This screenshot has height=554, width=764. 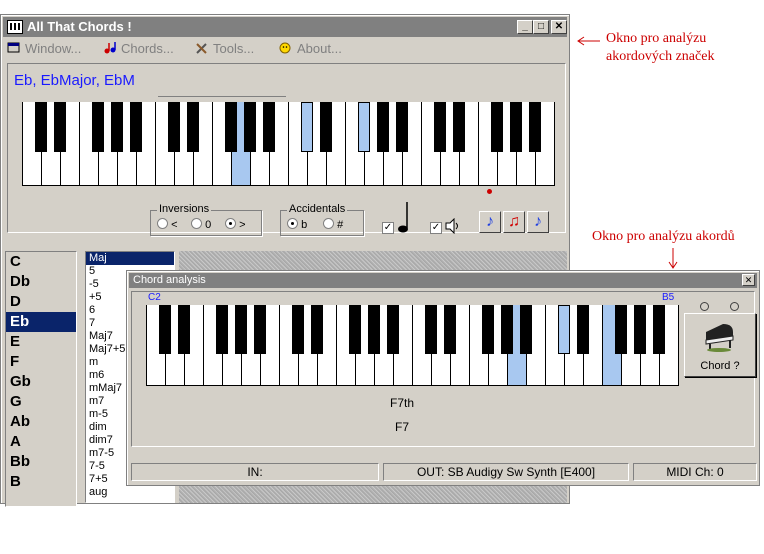 What do you see at coordinates (660, 56) in the screenshot?
I see `annotation-top-line2: akordových značek` at bounding box center [660, 56].